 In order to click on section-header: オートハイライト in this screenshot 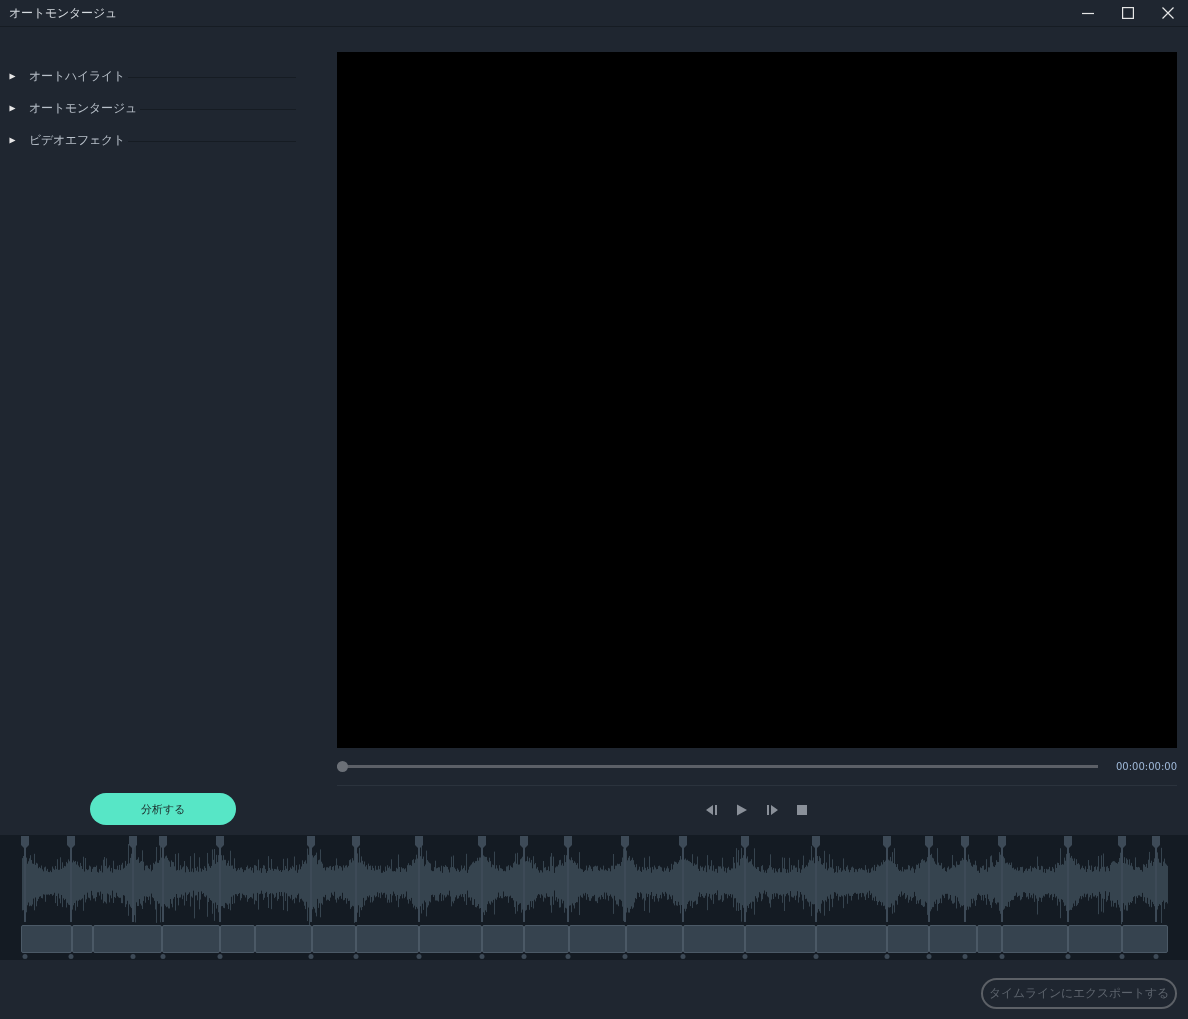, I will do `click(77, 76)`.